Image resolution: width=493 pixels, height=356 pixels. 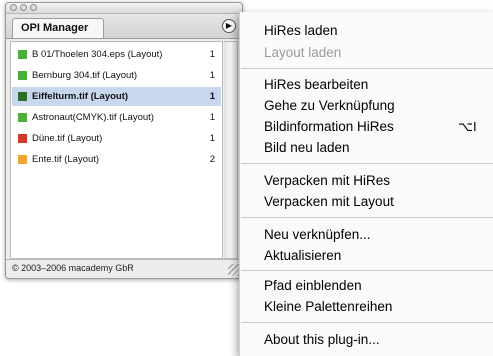 What do you see at coordinates (23, 7) in the screenshot?
I see `minimize-window-button` at bounding box center [23, 7].